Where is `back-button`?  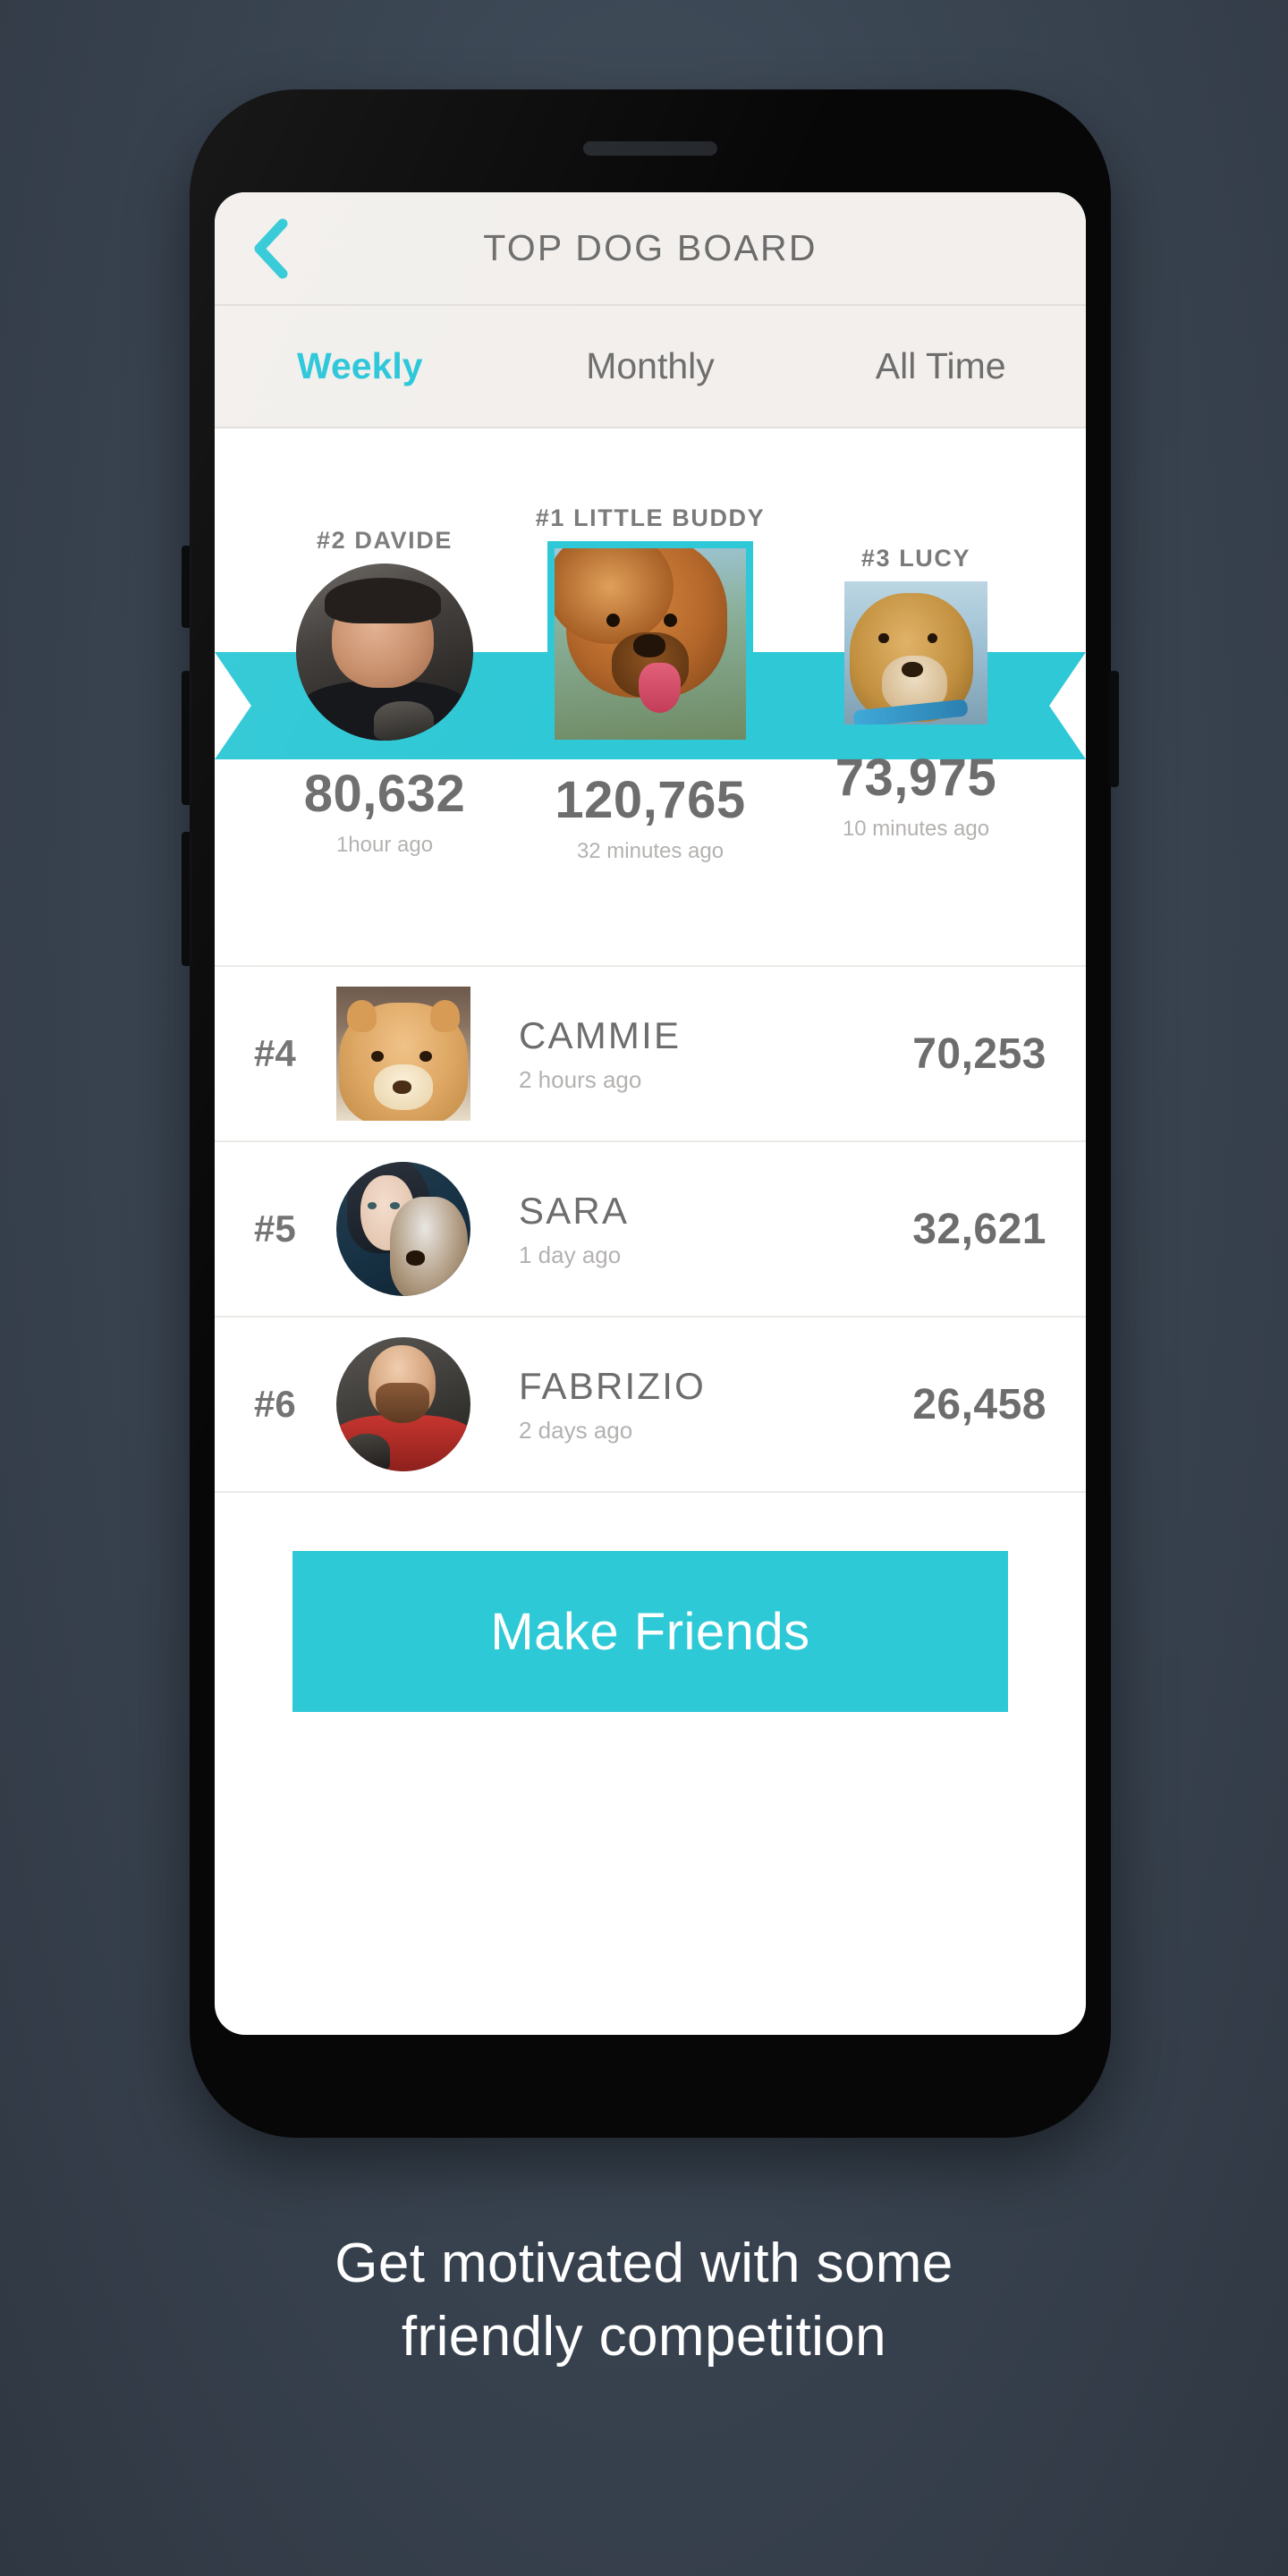 back-button is located at coordinates (270, 248).